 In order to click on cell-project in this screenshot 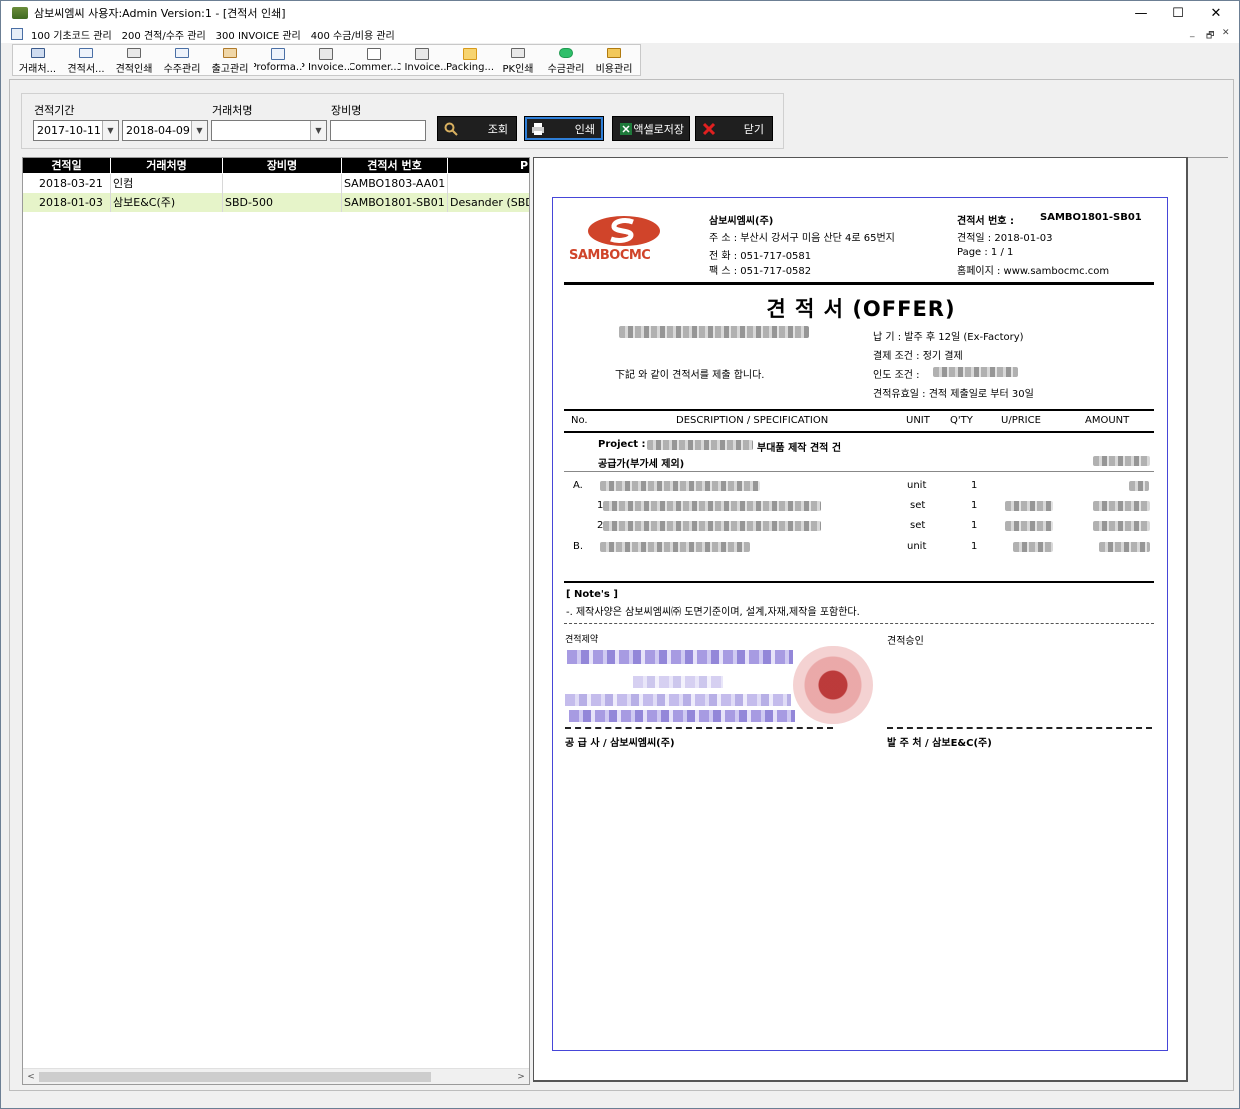, I will do `click(488, 183)`.